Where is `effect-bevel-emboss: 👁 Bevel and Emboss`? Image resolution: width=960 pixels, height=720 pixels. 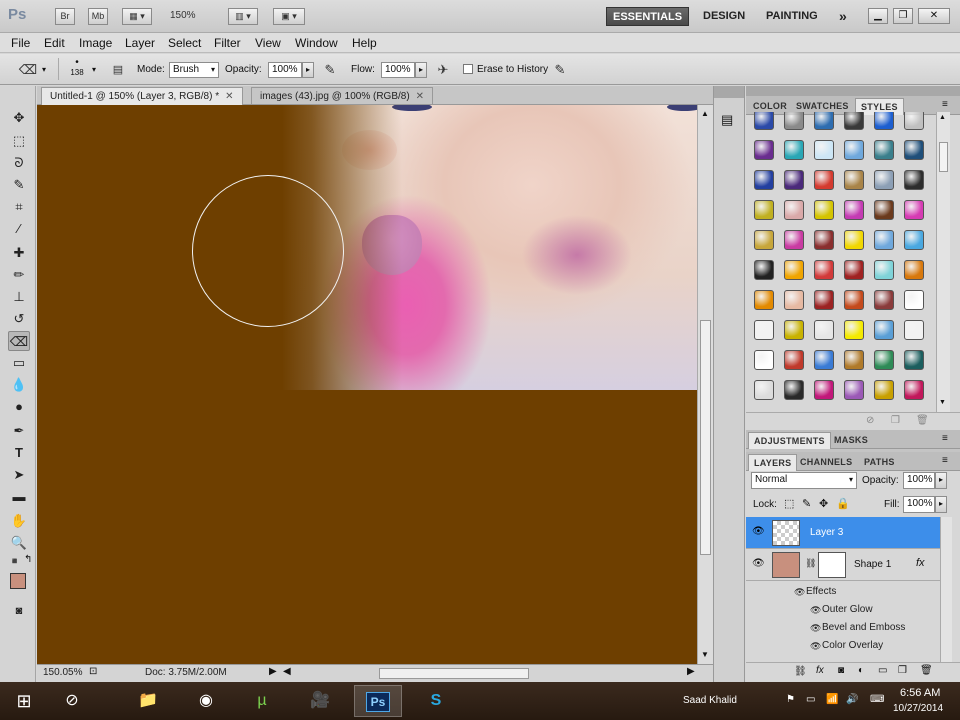
effect-bevel-emboss: 👁 Bevel and Emboss is located at coordinates (857, 628).